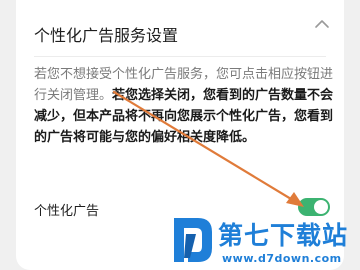  Describe the element at coordinates (322, 24) in the screenshot. I see `chevron-up-icon` at that location.